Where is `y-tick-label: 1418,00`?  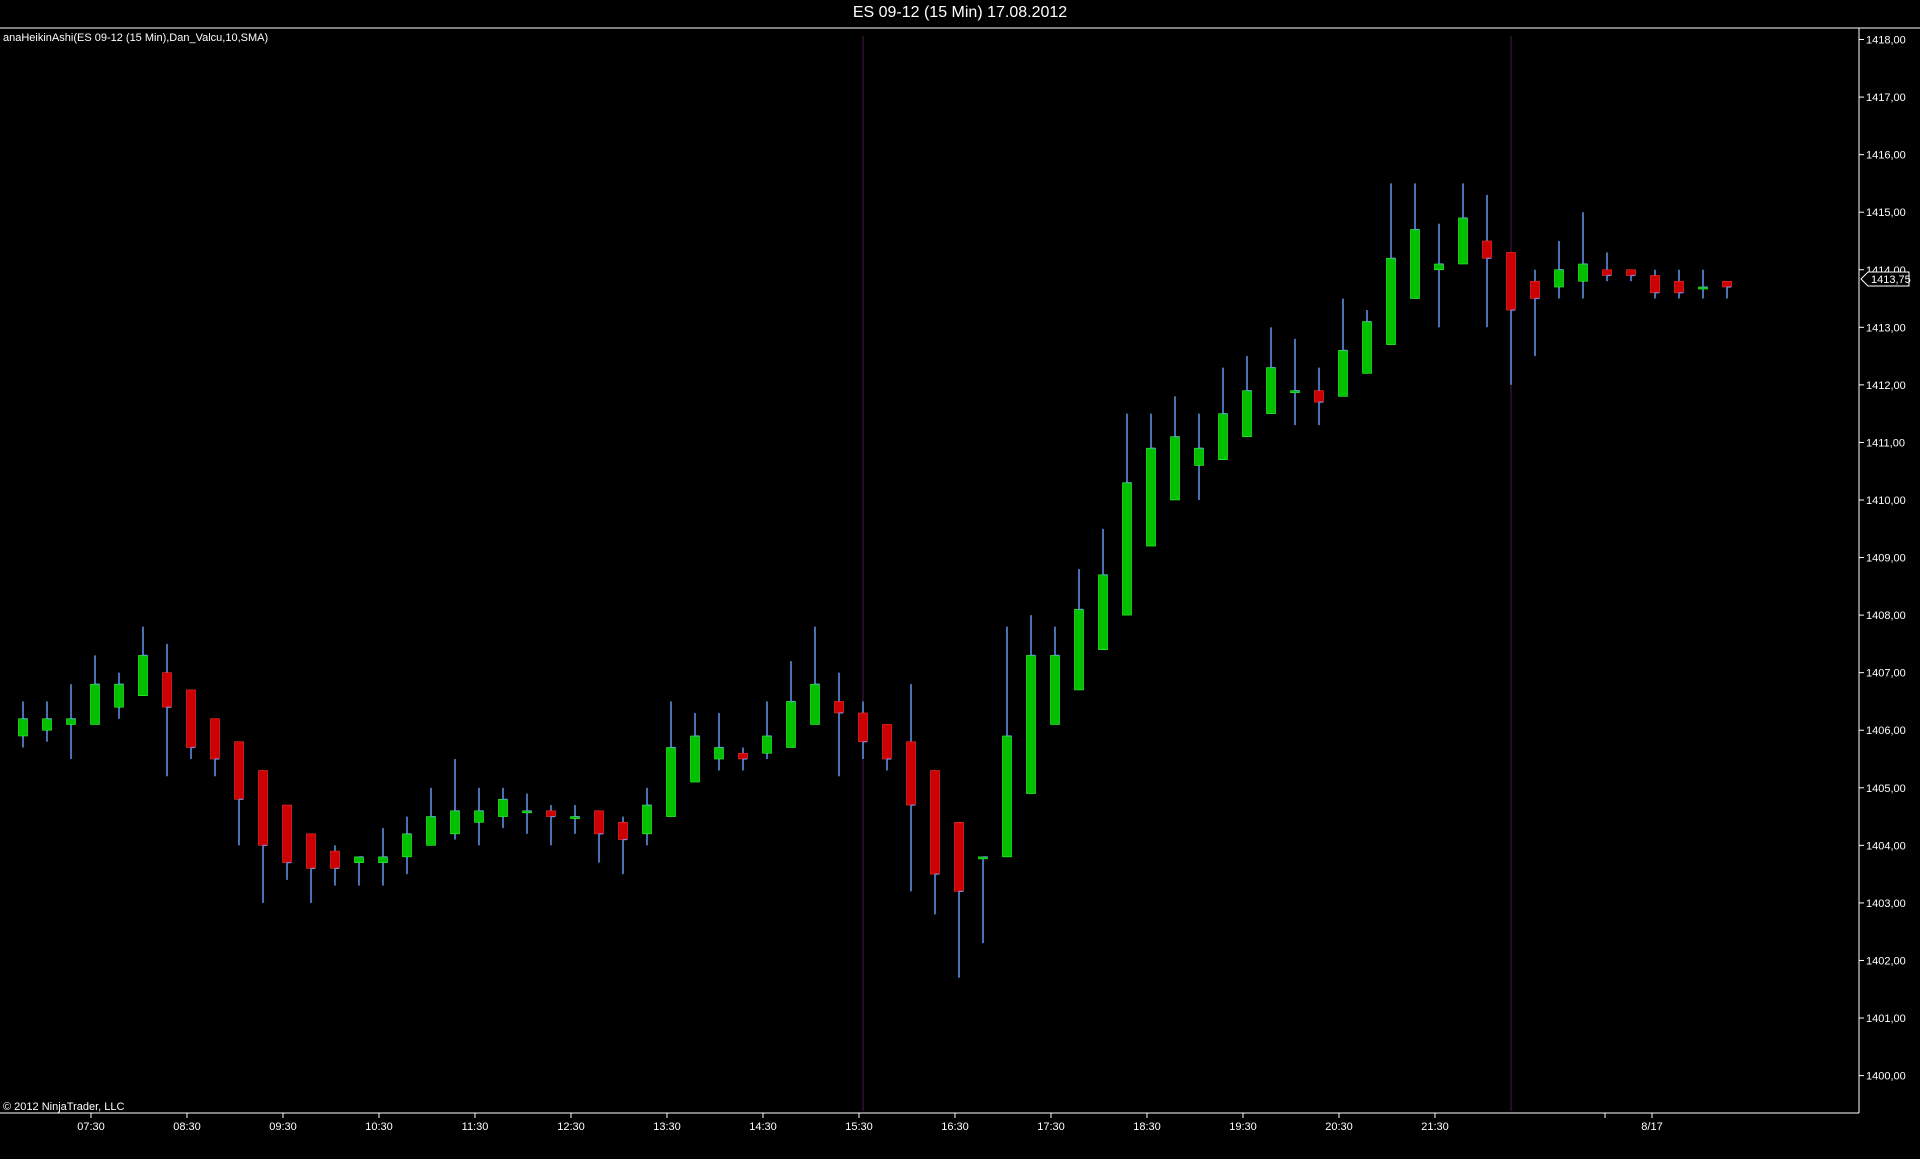 y-tick-label: 1418,00 is located at coordinates (1886, 41).